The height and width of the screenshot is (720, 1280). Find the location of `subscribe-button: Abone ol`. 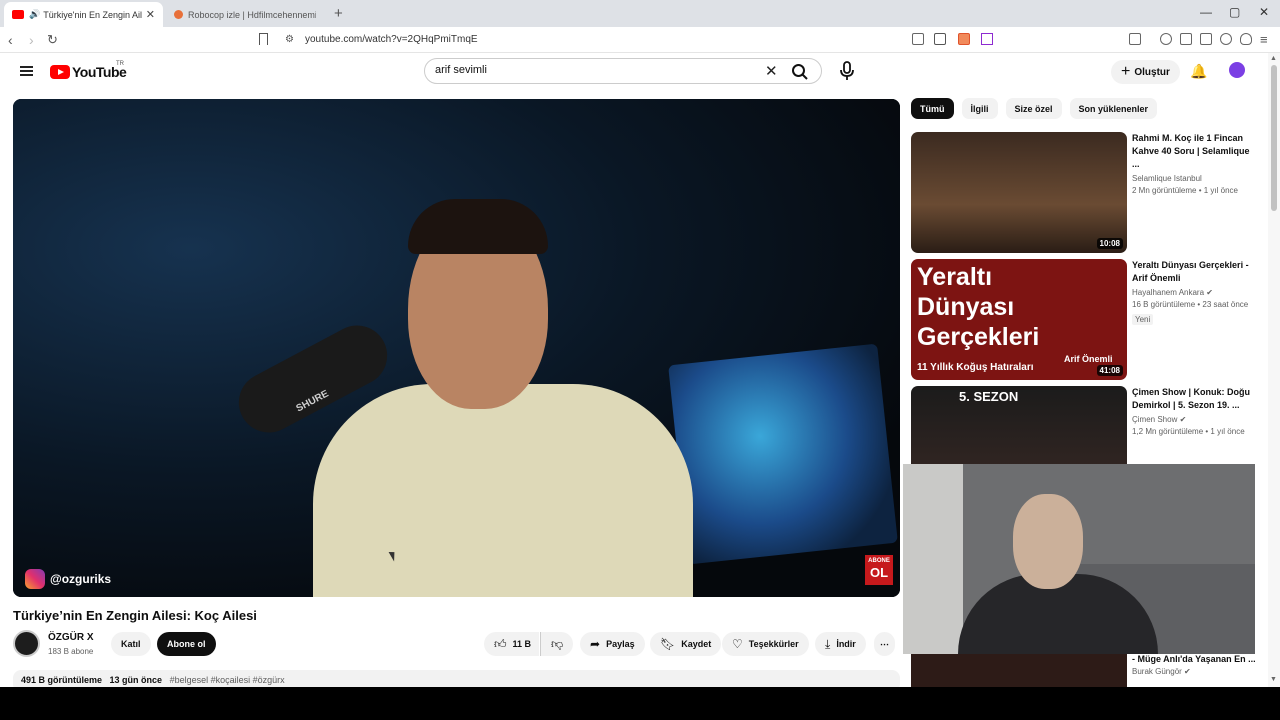

subscribe-button: Abone ol is located at coordinates (186, 644).